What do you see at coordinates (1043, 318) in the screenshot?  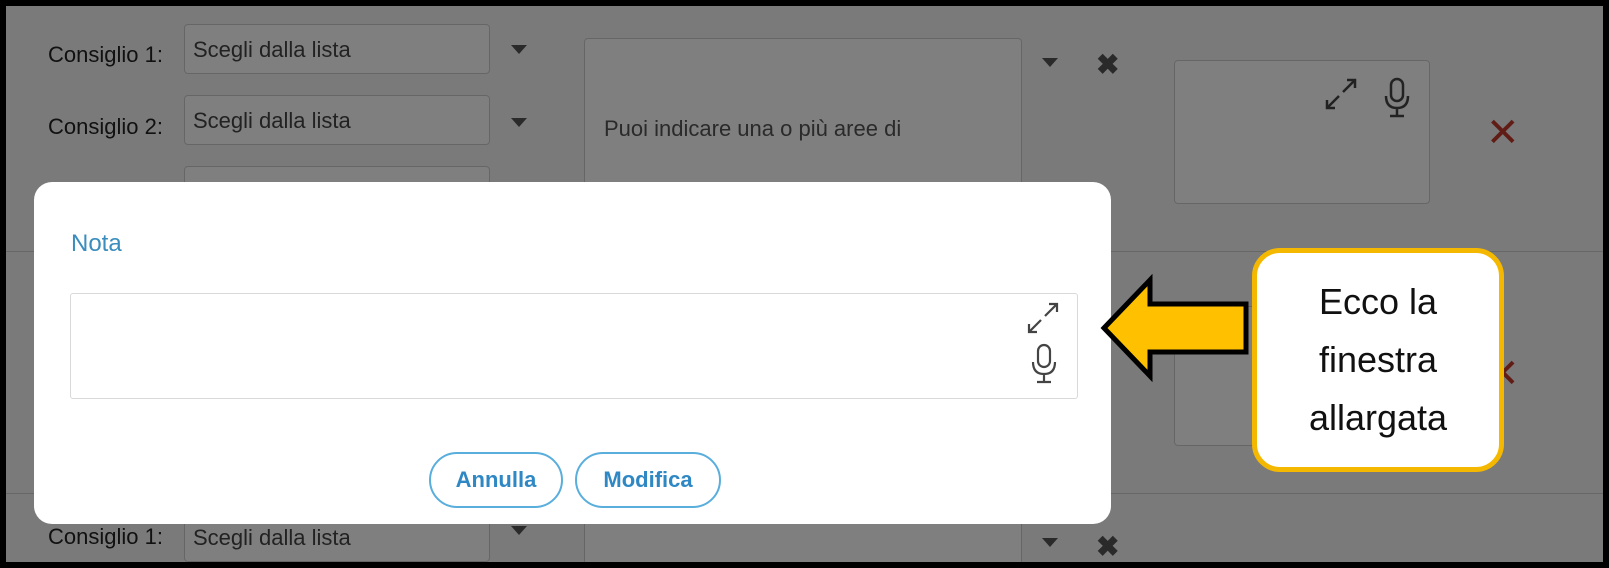 I see `collapse-icon` at bounding box center [1043, 318].